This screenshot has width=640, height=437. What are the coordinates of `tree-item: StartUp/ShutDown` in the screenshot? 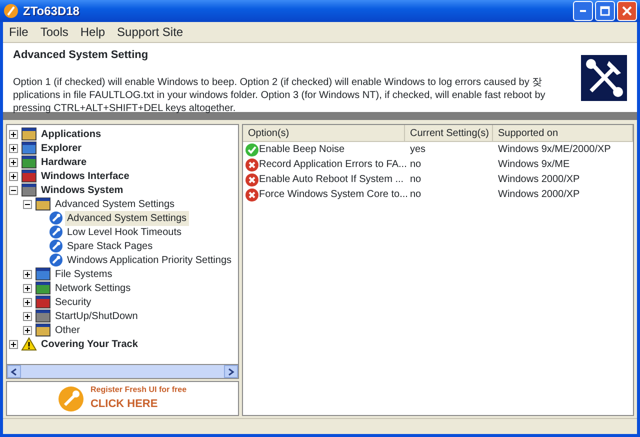 It's located at (96, 316).